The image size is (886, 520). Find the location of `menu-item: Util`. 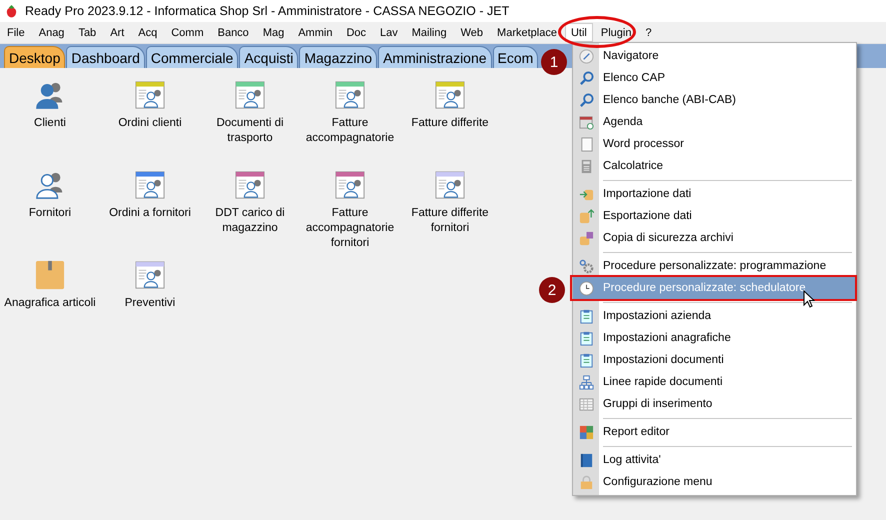

menu-item: Util is located at coordinates (578, 32).